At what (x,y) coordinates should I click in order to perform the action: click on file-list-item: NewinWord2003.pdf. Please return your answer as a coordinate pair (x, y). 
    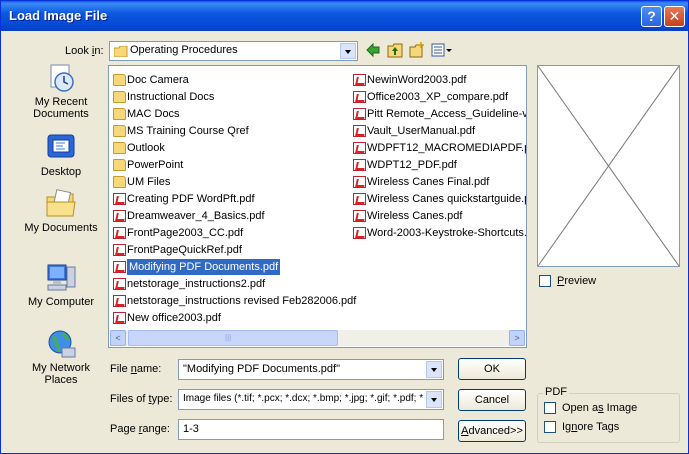
    Looking at the image, I should click on (439, 80).